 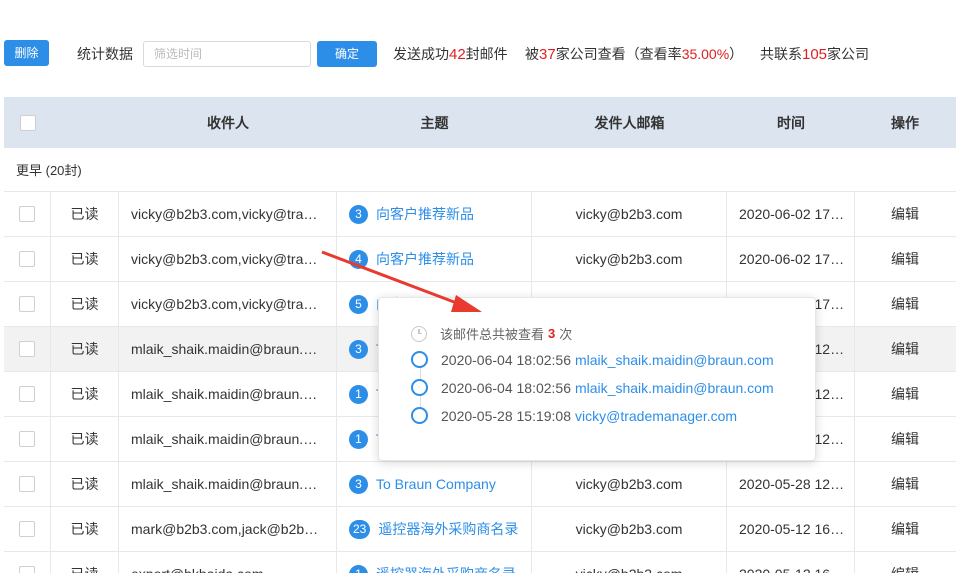 What do you see at coordinates (228, 529) in the screenshot?
I see `recipient-cell: mark@b2b3.com,jack@b2b3.com` at bounding box center [228, 529].